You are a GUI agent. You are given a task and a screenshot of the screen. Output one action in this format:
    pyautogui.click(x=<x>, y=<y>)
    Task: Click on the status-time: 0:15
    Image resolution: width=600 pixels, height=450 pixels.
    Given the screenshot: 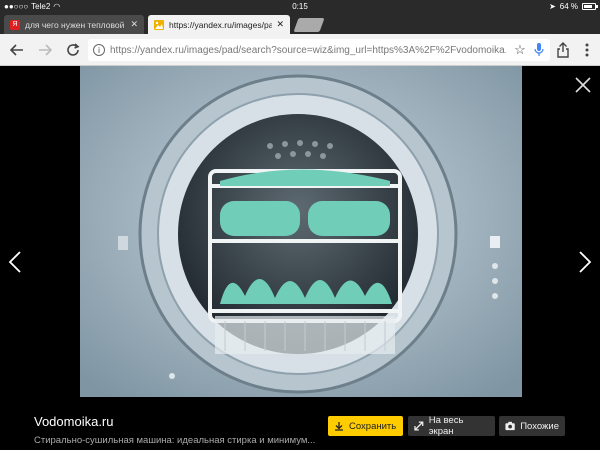 What is the action you would take?
    pyautogui.click(x=300, y=6)
    